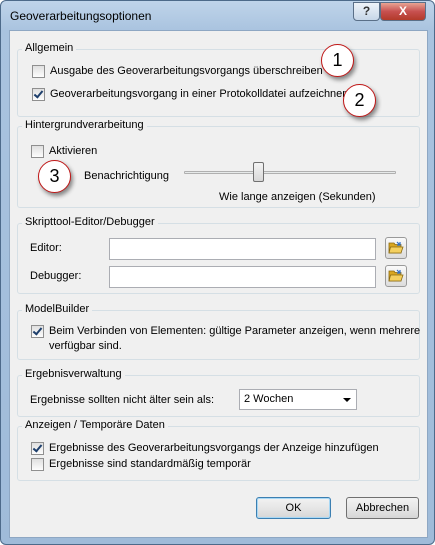  Describe the element at coordinates (49, 48) in the screenshot. I see `group-general-legend: Allgemein` at that location.